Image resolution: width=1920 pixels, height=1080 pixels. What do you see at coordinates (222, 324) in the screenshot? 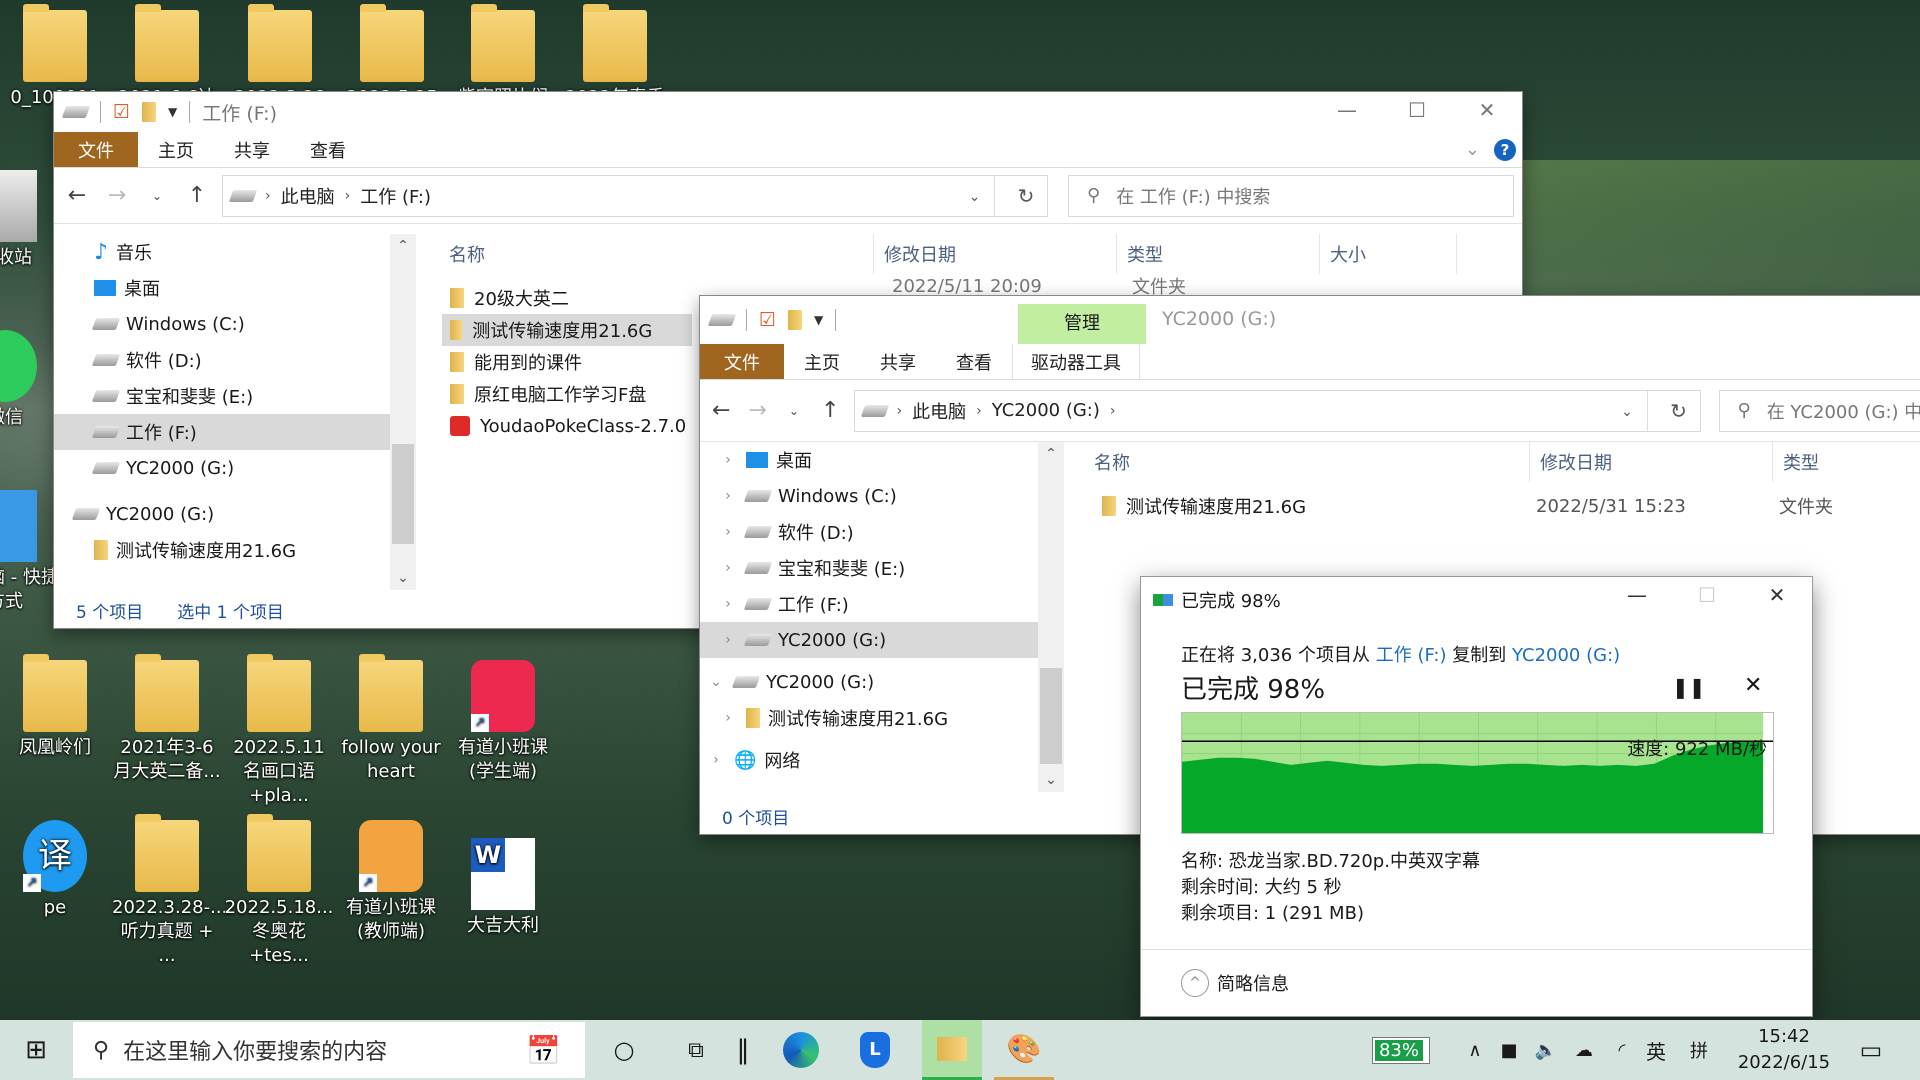
I see `nav-tree-item: Windows (C:)` at bounding box center [222, 324].